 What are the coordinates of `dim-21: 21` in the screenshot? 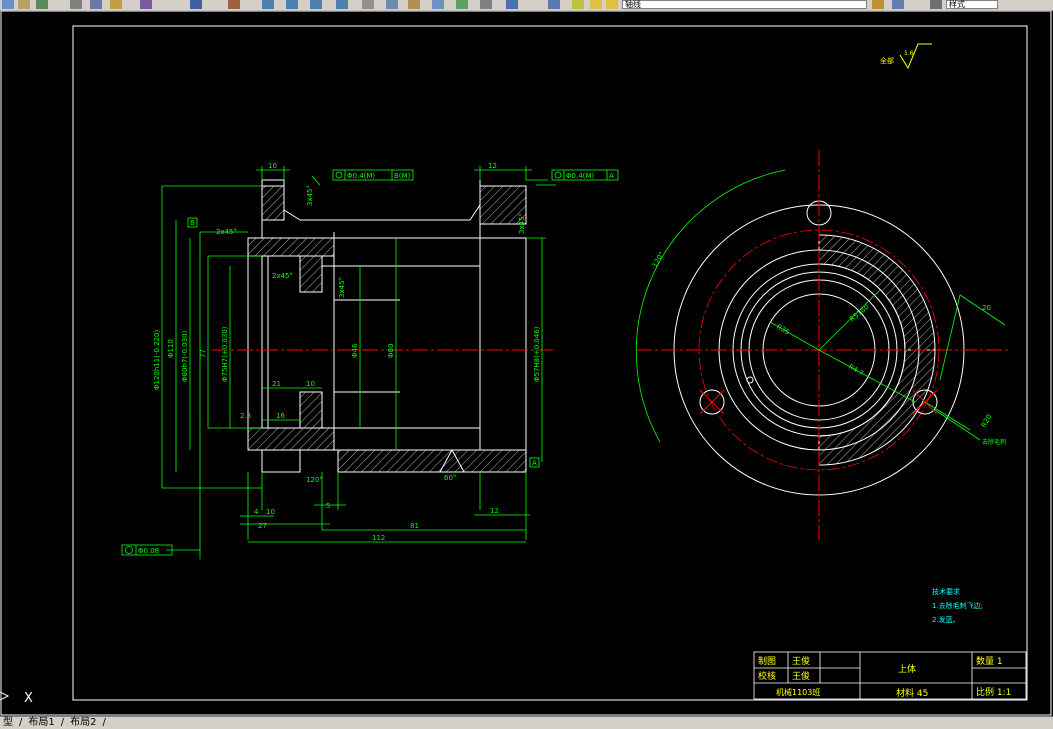 It's located at (276, 384).